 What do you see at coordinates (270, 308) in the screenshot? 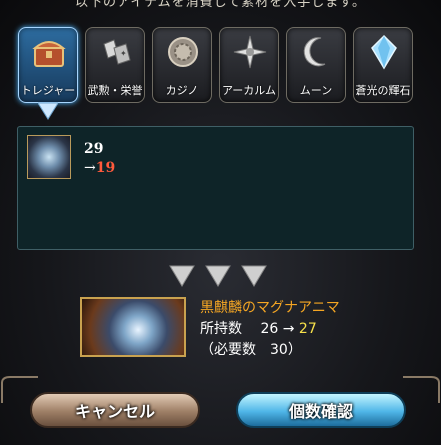
I see `material-name: 黒麒麟のマグナアニマ` at bounding box center [270, 308].